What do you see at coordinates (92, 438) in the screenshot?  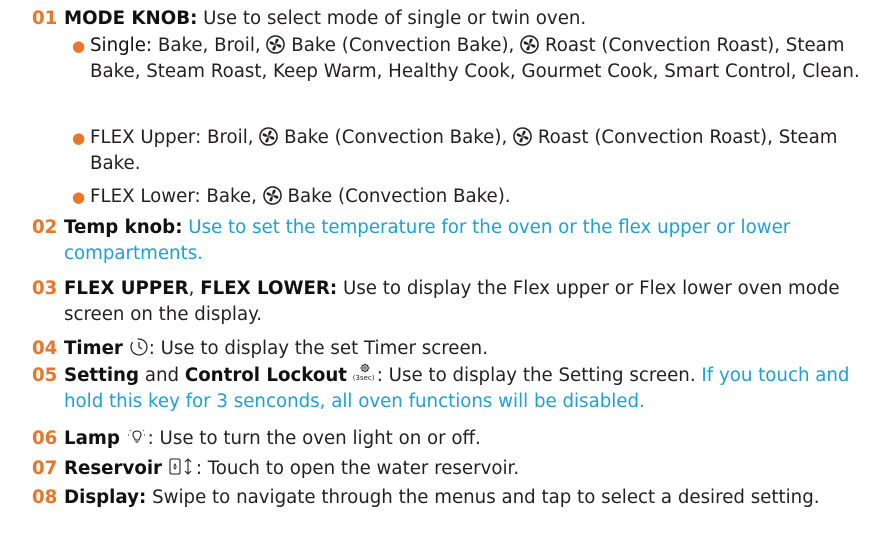 I see `item-title: Lamp` at bounding box center [92, 438].